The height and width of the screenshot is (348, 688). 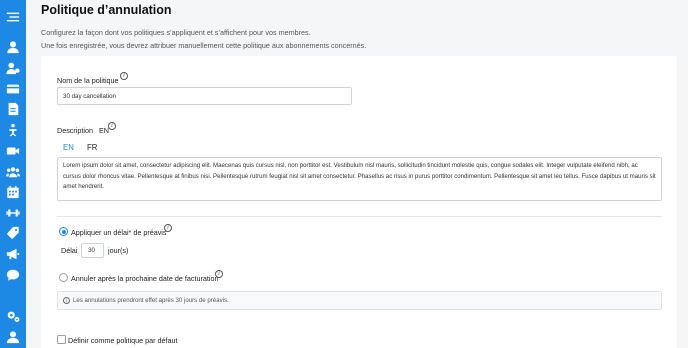 What do you see at coordinates (13, 275) in the screenshot?
I see `chat-icon` at bounding box center [13, 275].